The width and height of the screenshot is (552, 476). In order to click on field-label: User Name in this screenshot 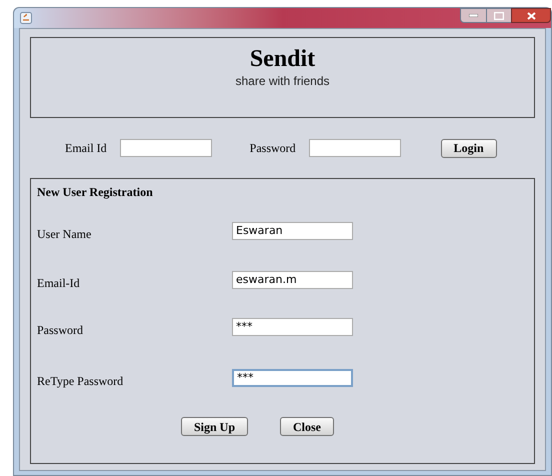, I will do `click(64, 234)`.